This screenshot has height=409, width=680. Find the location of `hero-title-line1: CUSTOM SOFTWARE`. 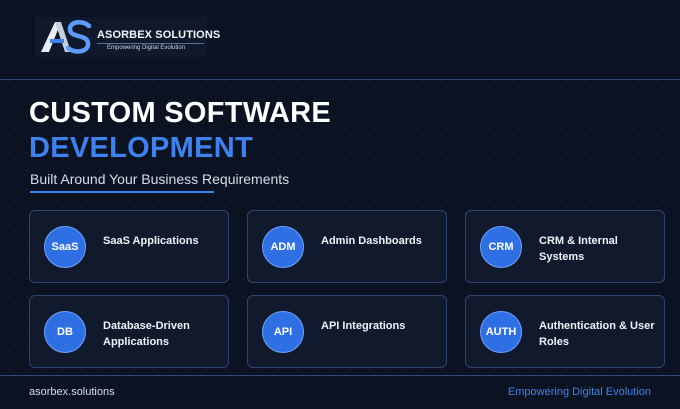

hero-title-line1: CUSTOM SOFTWARE is located at coordinates (180, 113).